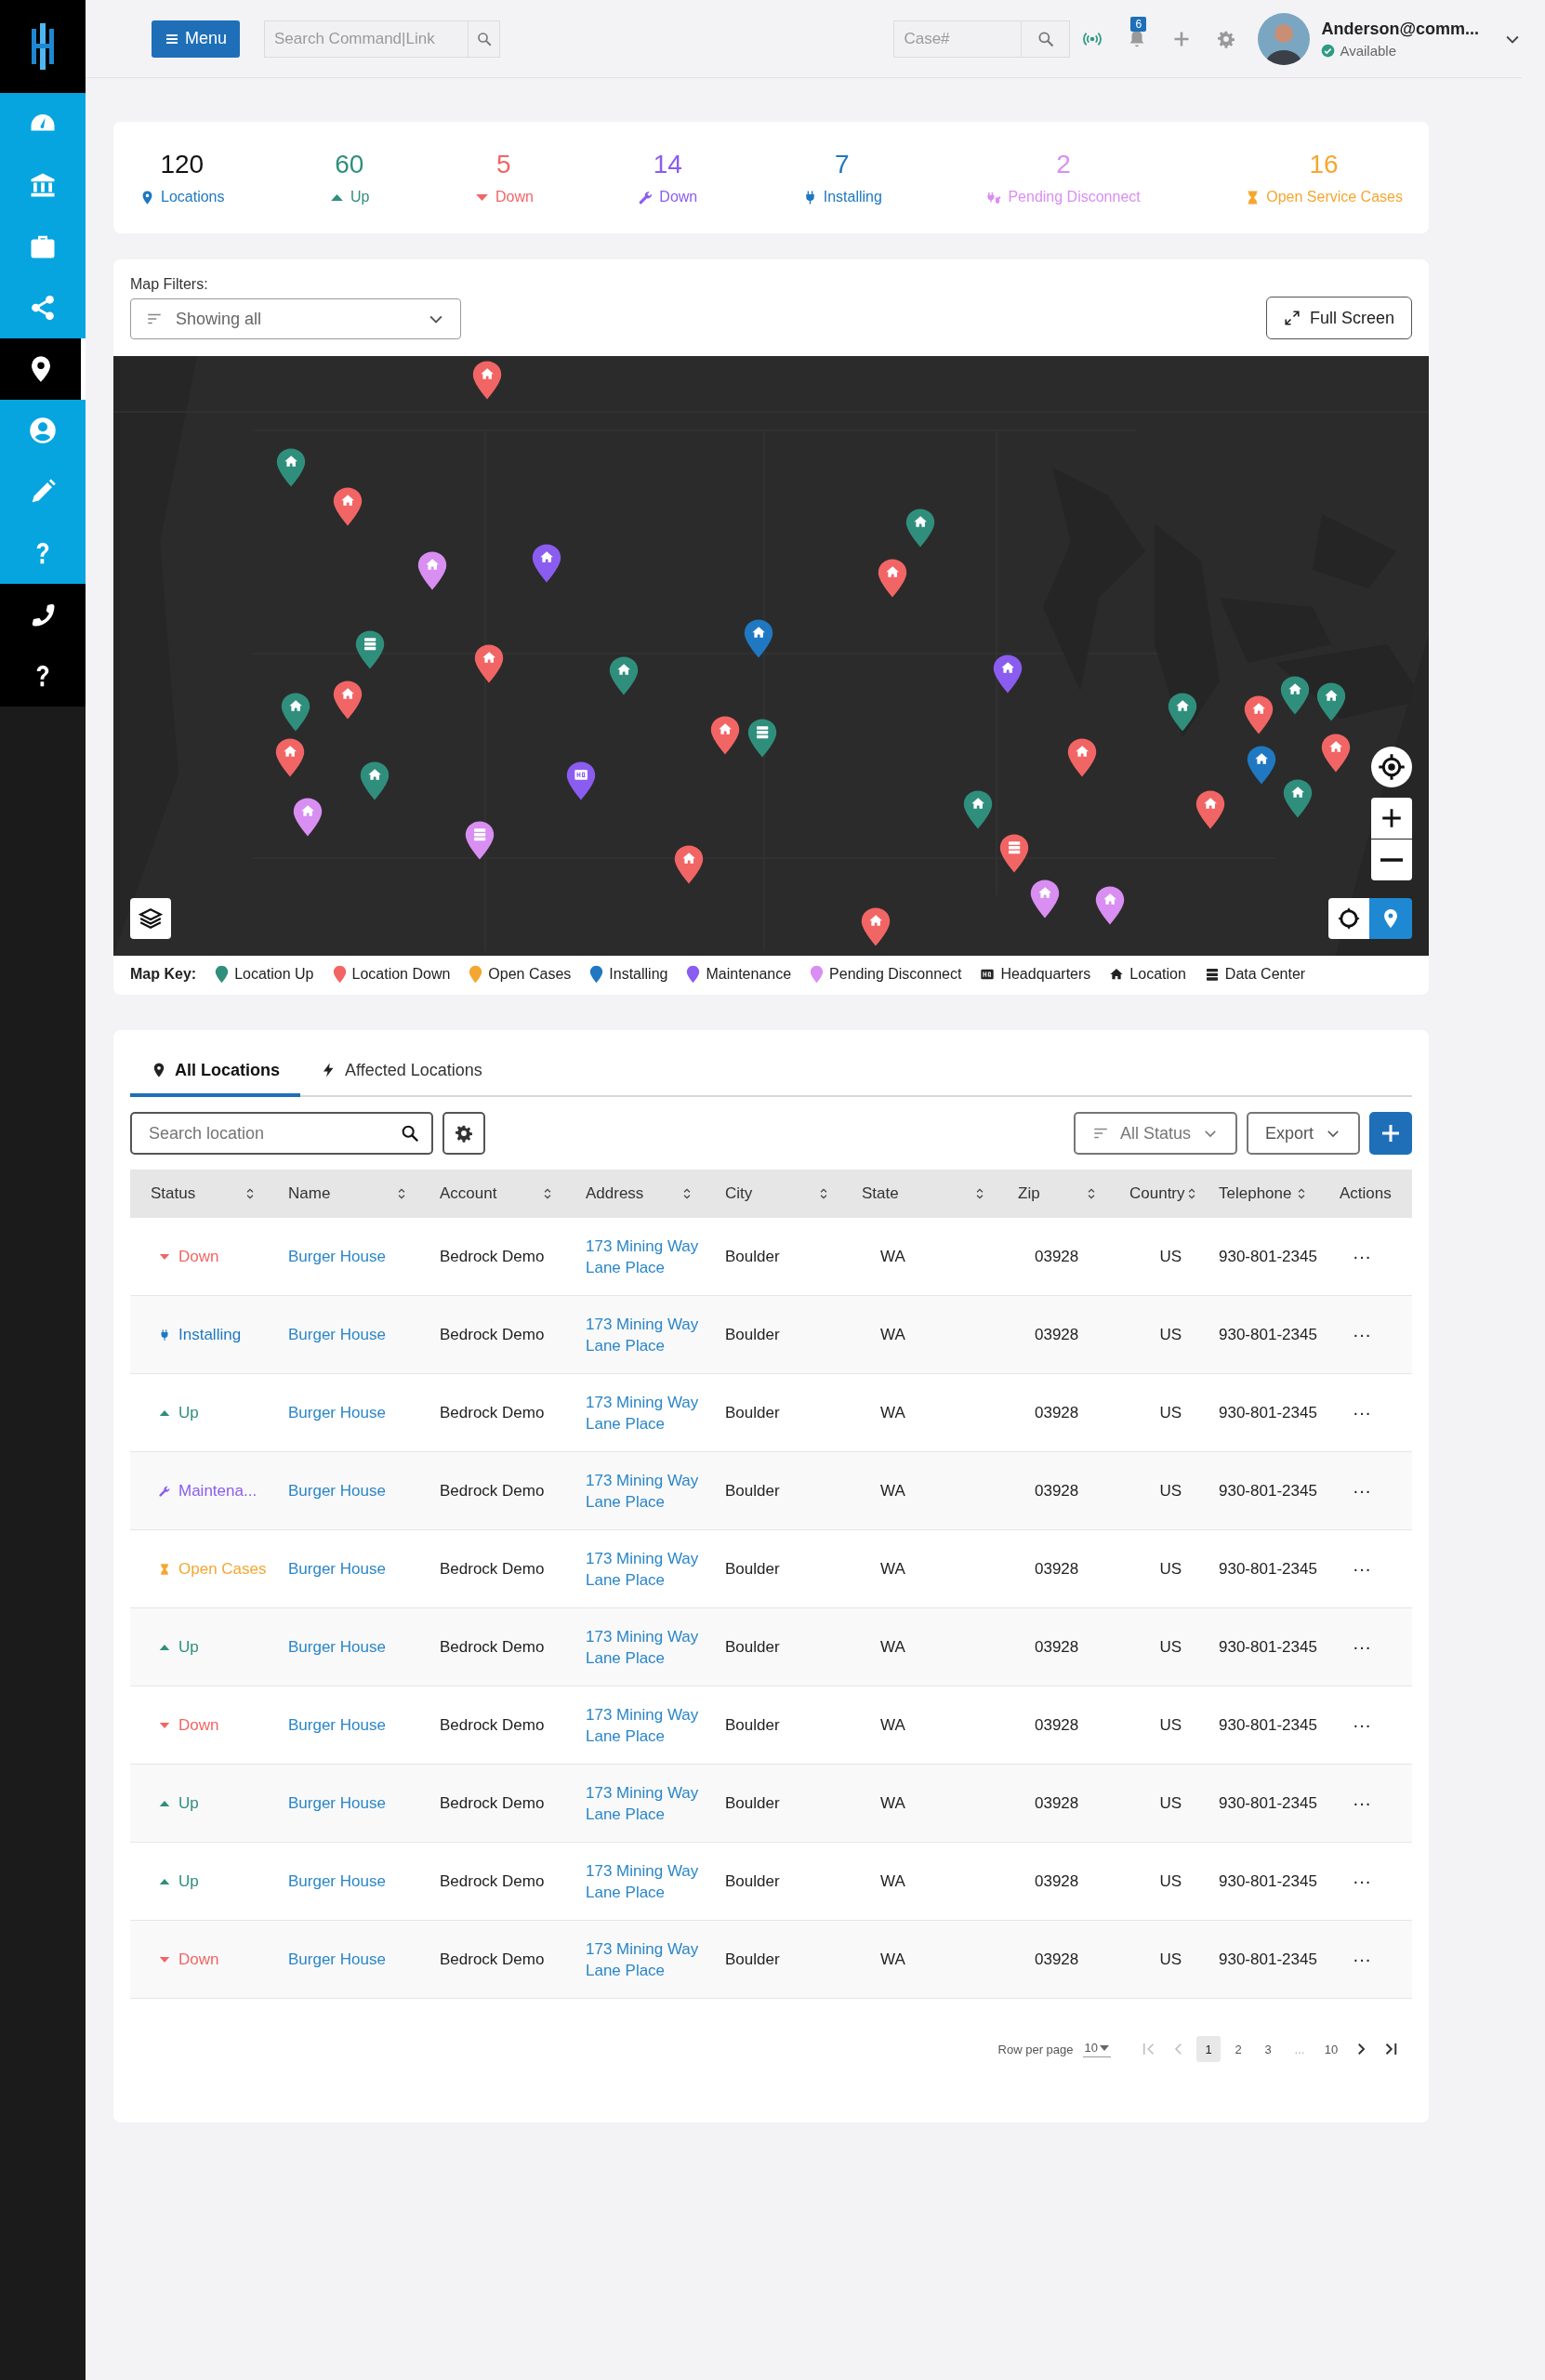  I want to click on page-button: 3, so click(1268, 2049).